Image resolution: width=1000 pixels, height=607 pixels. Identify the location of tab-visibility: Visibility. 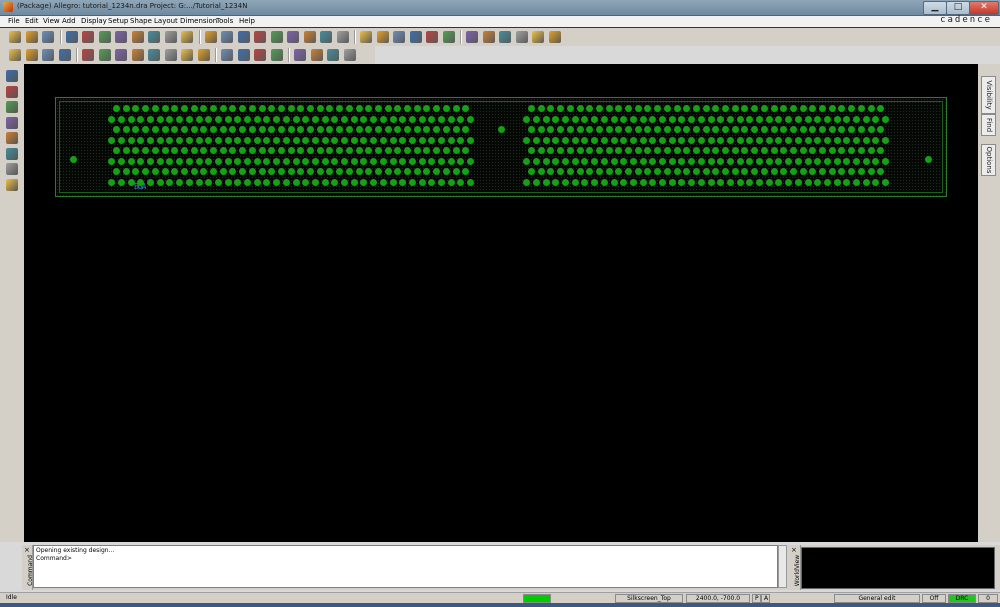
(988, 95).